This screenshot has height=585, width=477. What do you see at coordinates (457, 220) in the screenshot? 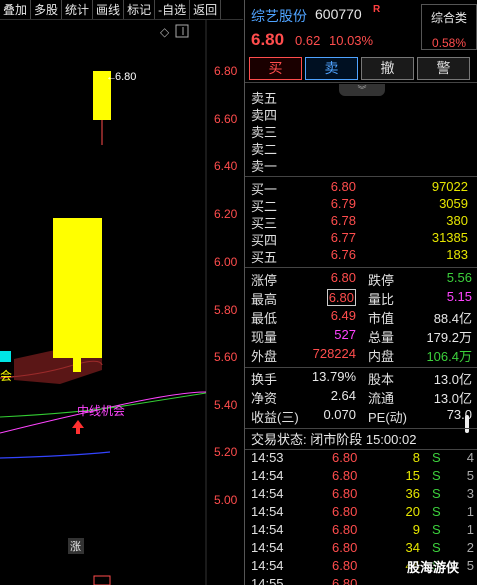
I see `bid-volume: 380` at bounding box center [457, 220].